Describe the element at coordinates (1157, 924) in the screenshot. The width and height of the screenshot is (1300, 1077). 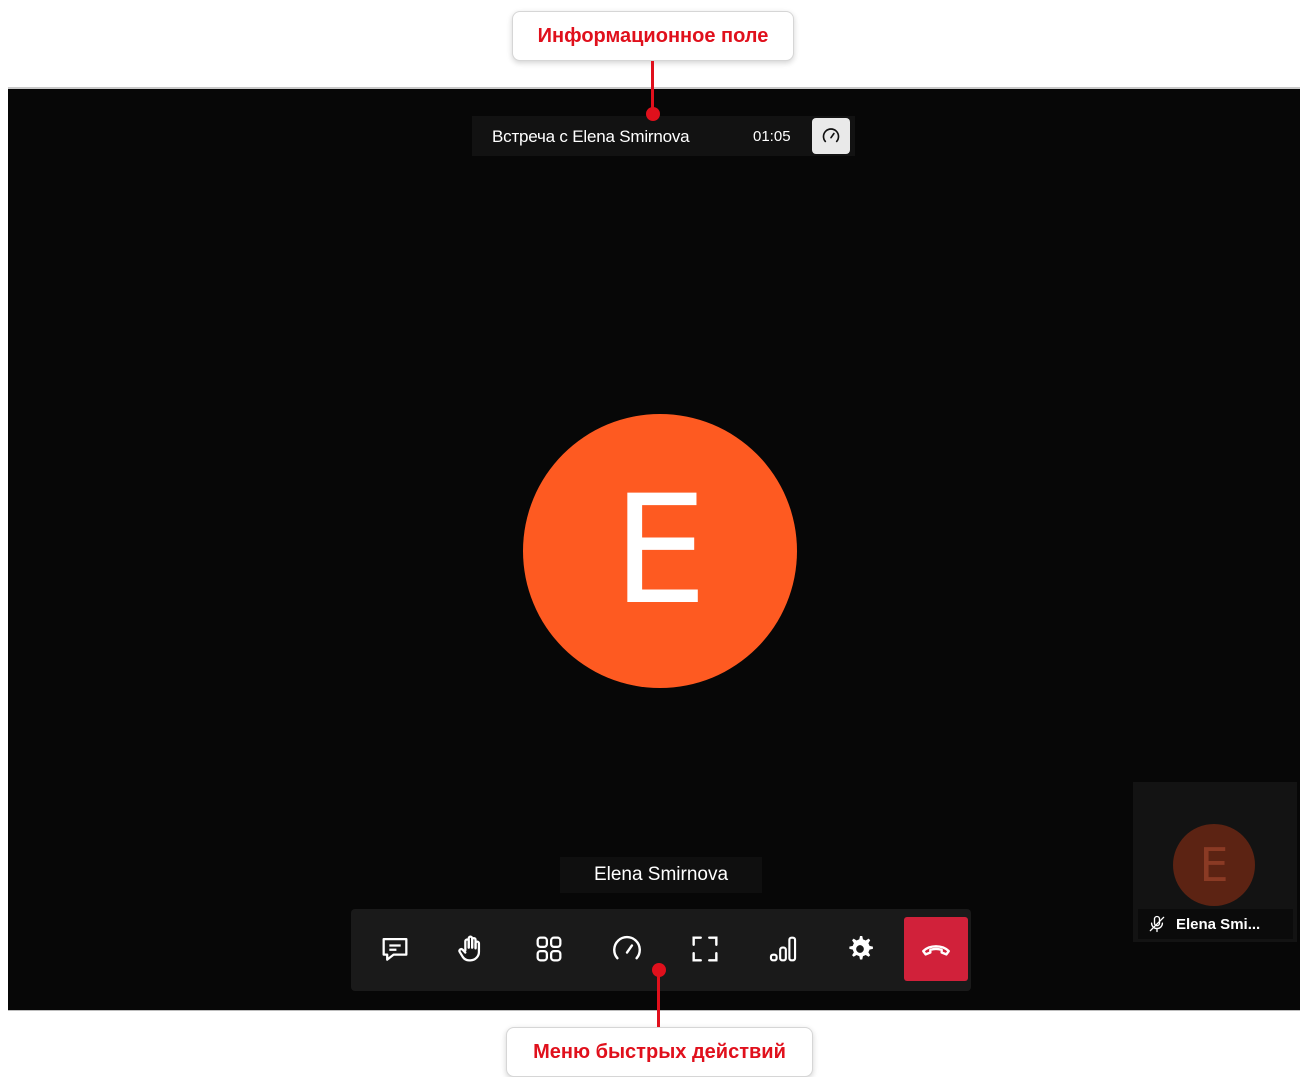
I see `mic-muted-icon` at that location.